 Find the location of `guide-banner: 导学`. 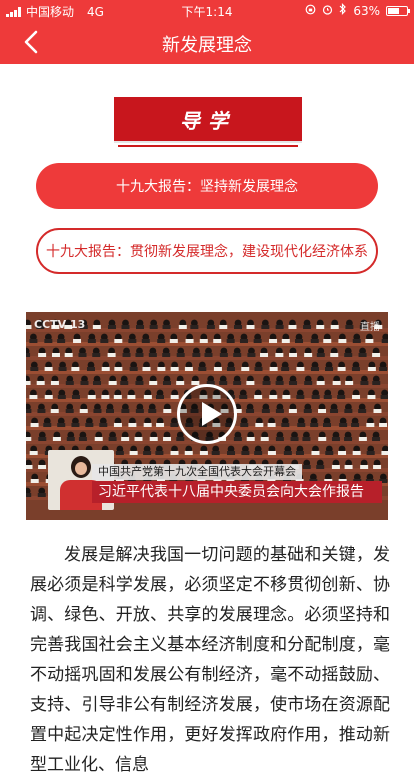

guide-banner: 导学 is located at coordinates (208, 119).